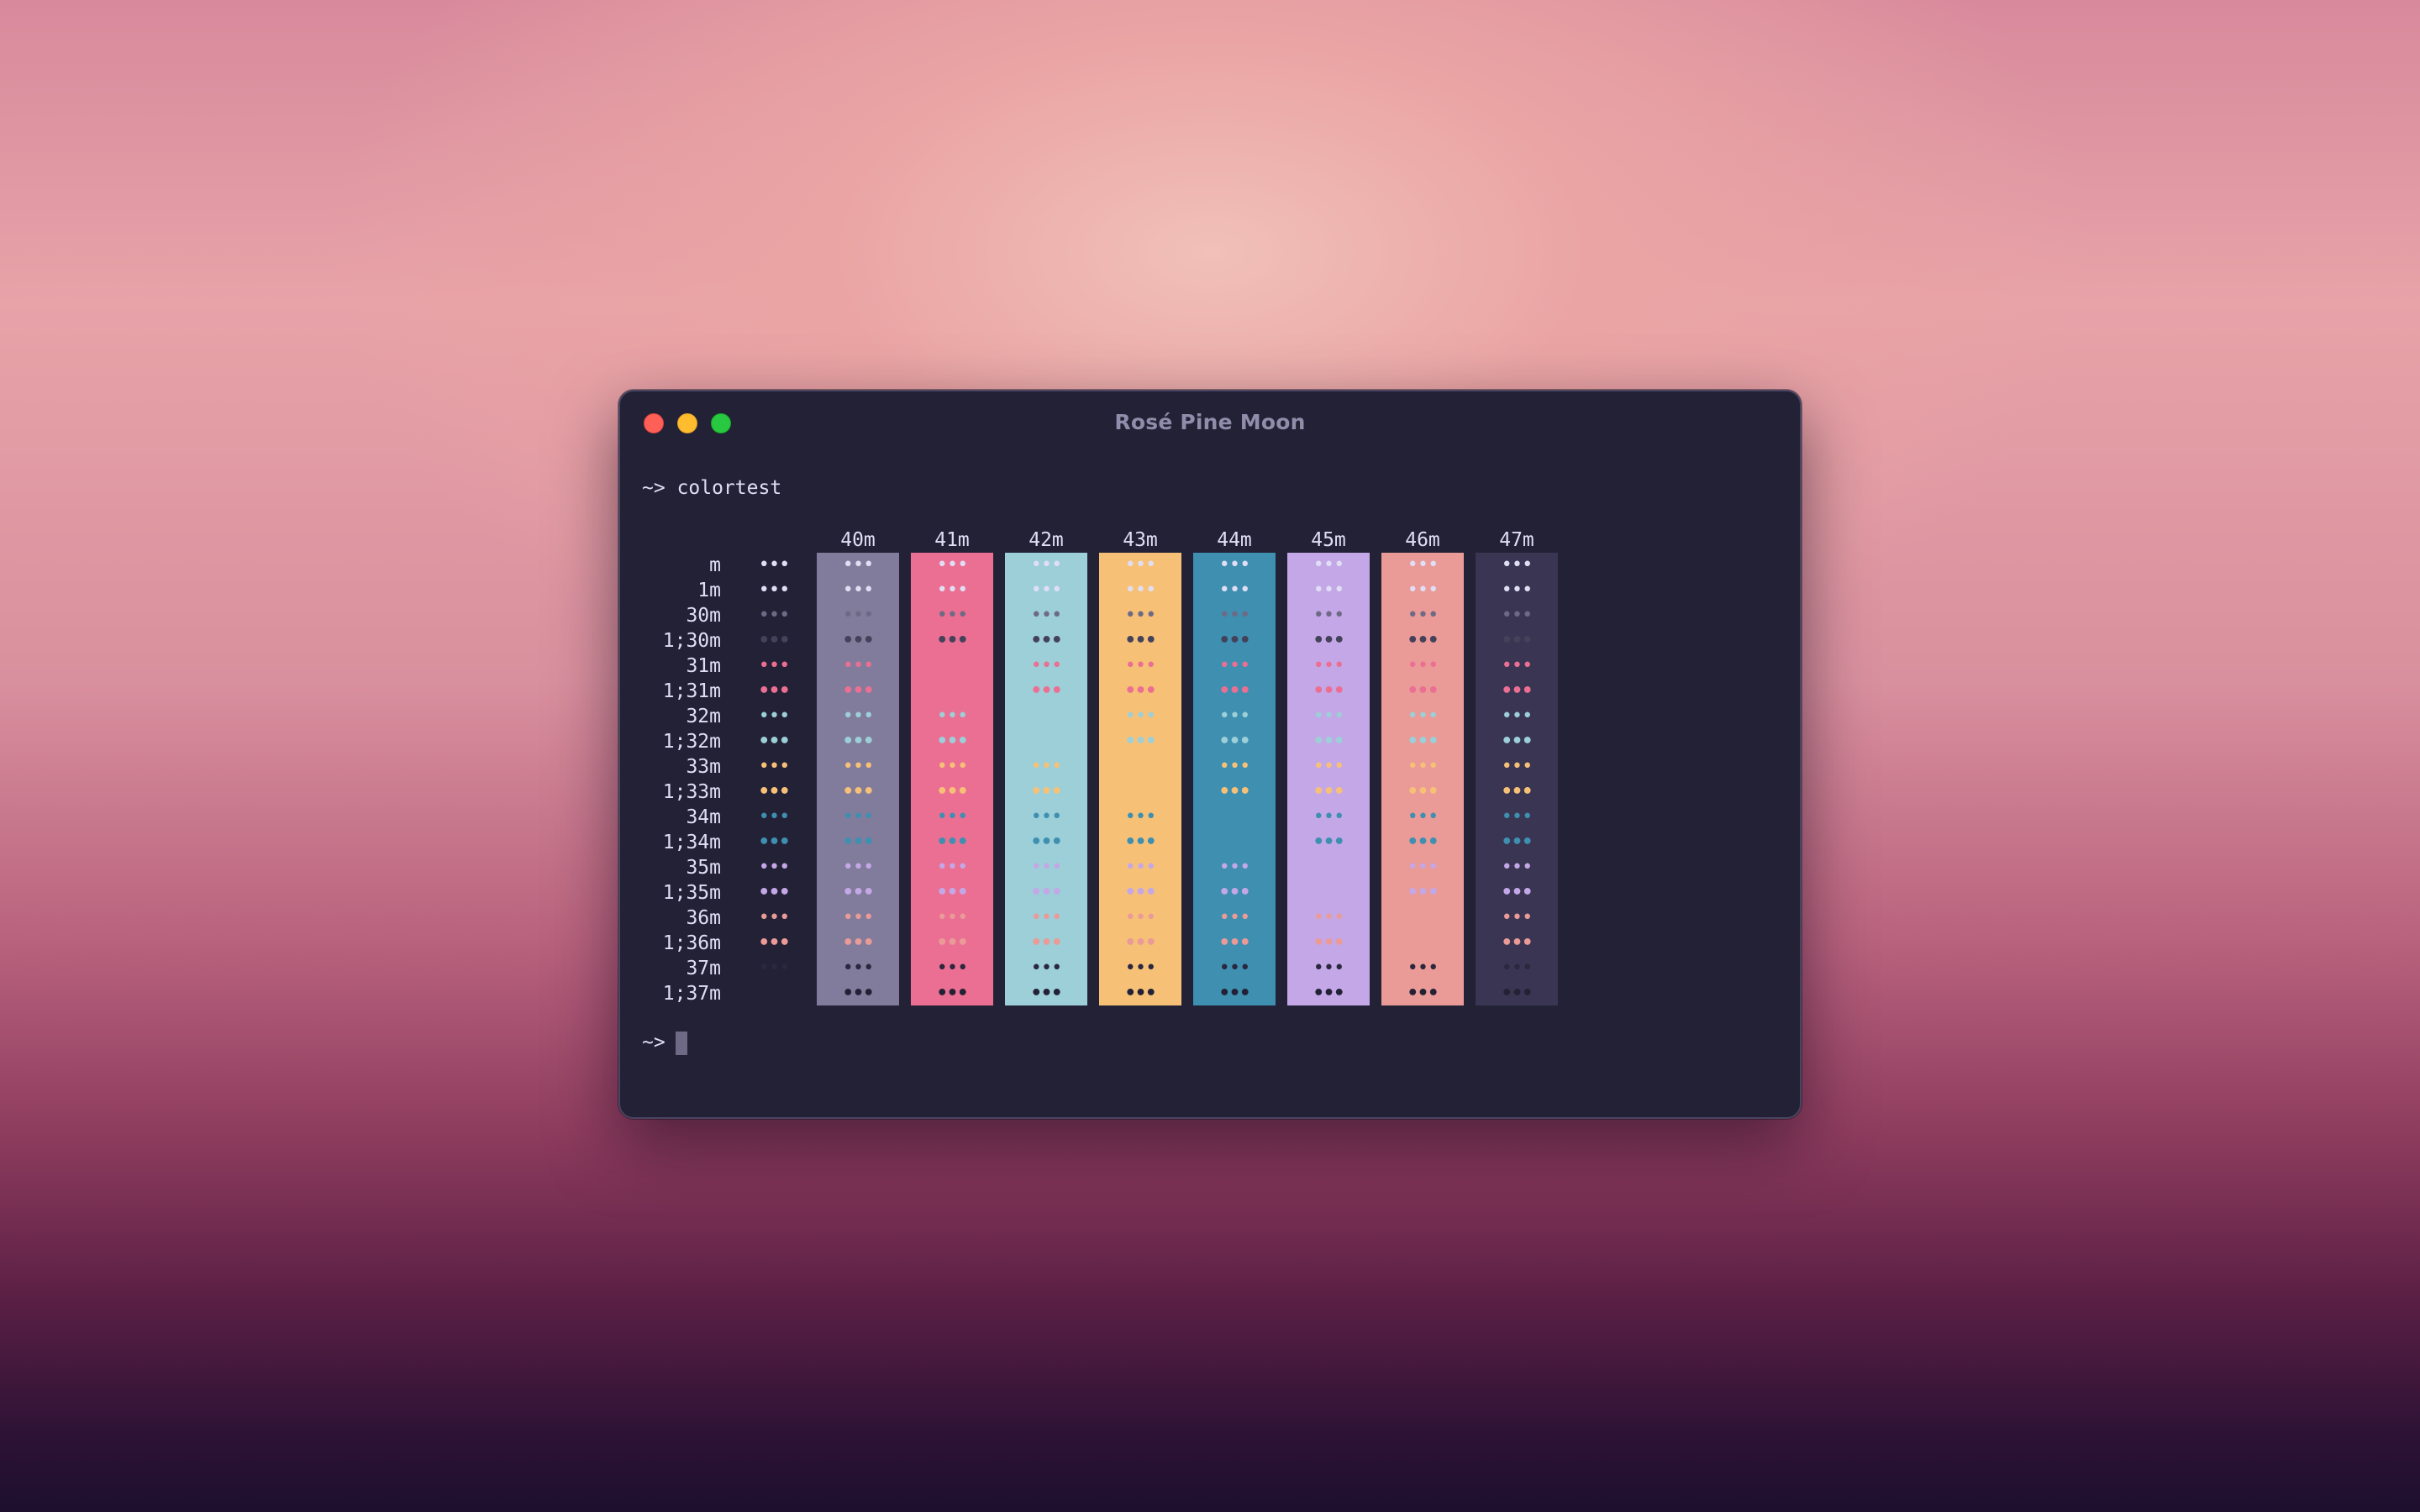 The width and height of the screenshot is (2420, 1512). What do you see at coordinates (691, 792) in the screenshot?
I see `row-label: 1;33m` at bounding box center [691, 792].